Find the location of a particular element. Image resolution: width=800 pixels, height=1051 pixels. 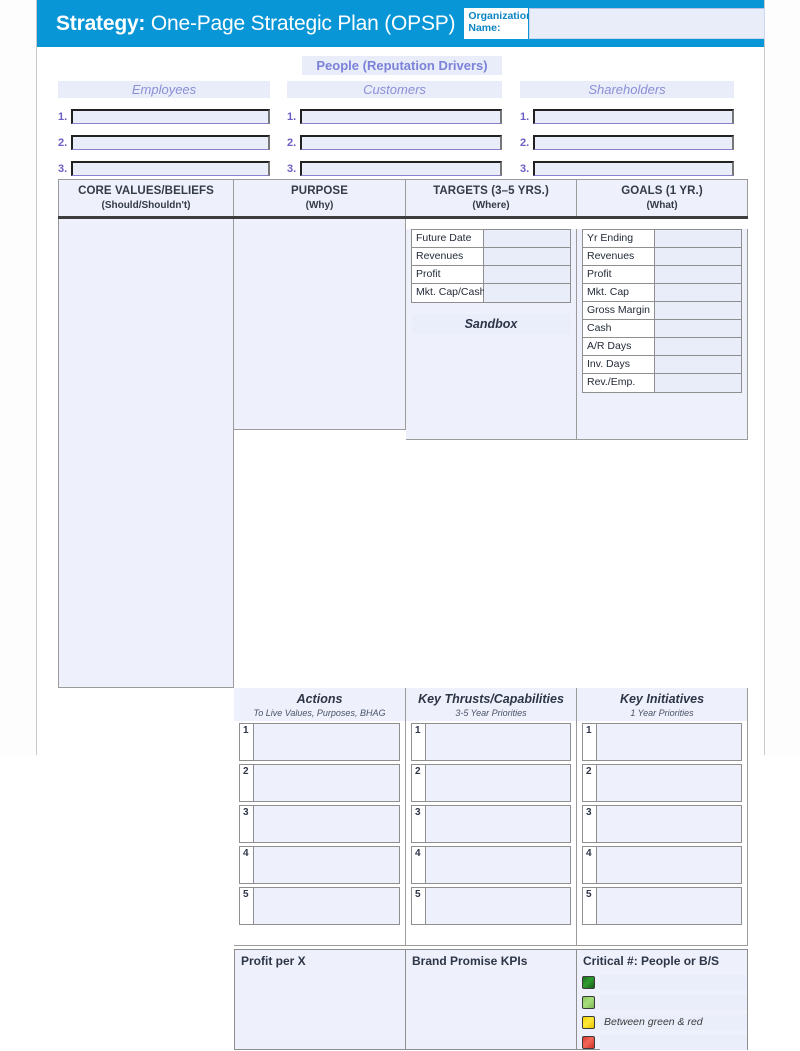

targets-row-value-profit is located at coordinates (527, 274).